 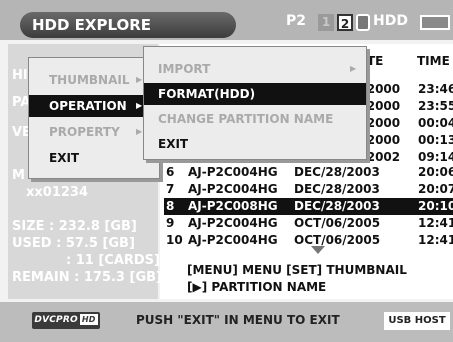 What do you see at coordinates (417, 321) in the screenshot?
I see `usb-host-indicator: USB HOST` at bounding box center [417, 321].